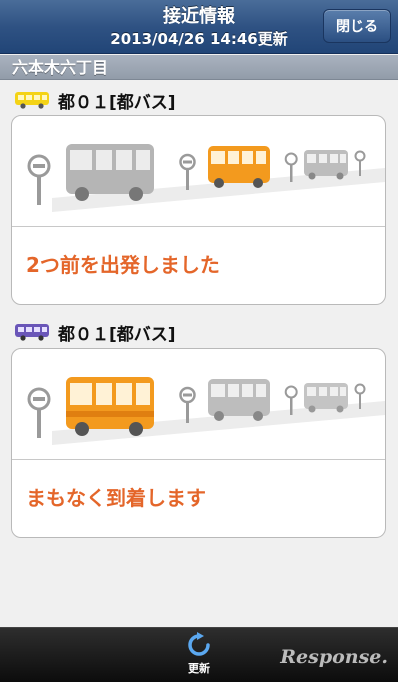 The height and width of the screenshot is (682, 398). I want to click on approach-status: 2つ前を出発しました, so click(123, 265).